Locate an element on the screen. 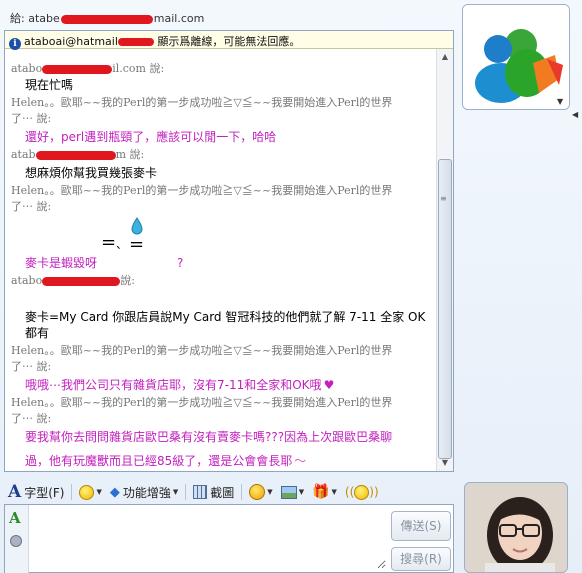 Image resolution: width=582 pixels, height=573 pixels. sender-line: atabo il.com 說: is located at coordinates (88, 68).